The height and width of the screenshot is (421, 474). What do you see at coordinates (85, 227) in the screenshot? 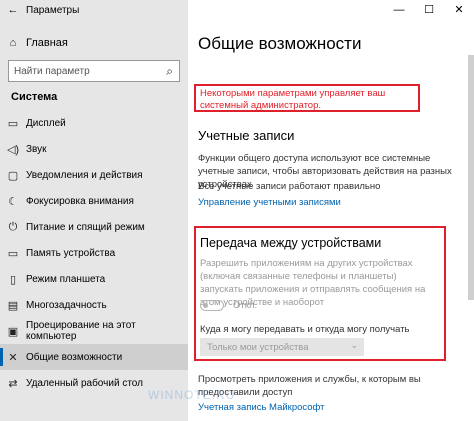
I see `sidebar-item-label: Питание и спящий режим` at bounding box center [85, 227].